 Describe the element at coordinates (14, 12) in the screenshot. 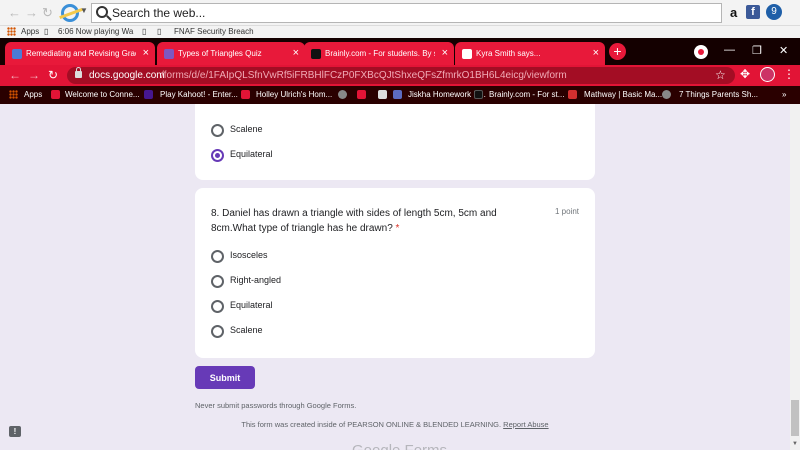

I see `outer-back-icon: ←` at that location.